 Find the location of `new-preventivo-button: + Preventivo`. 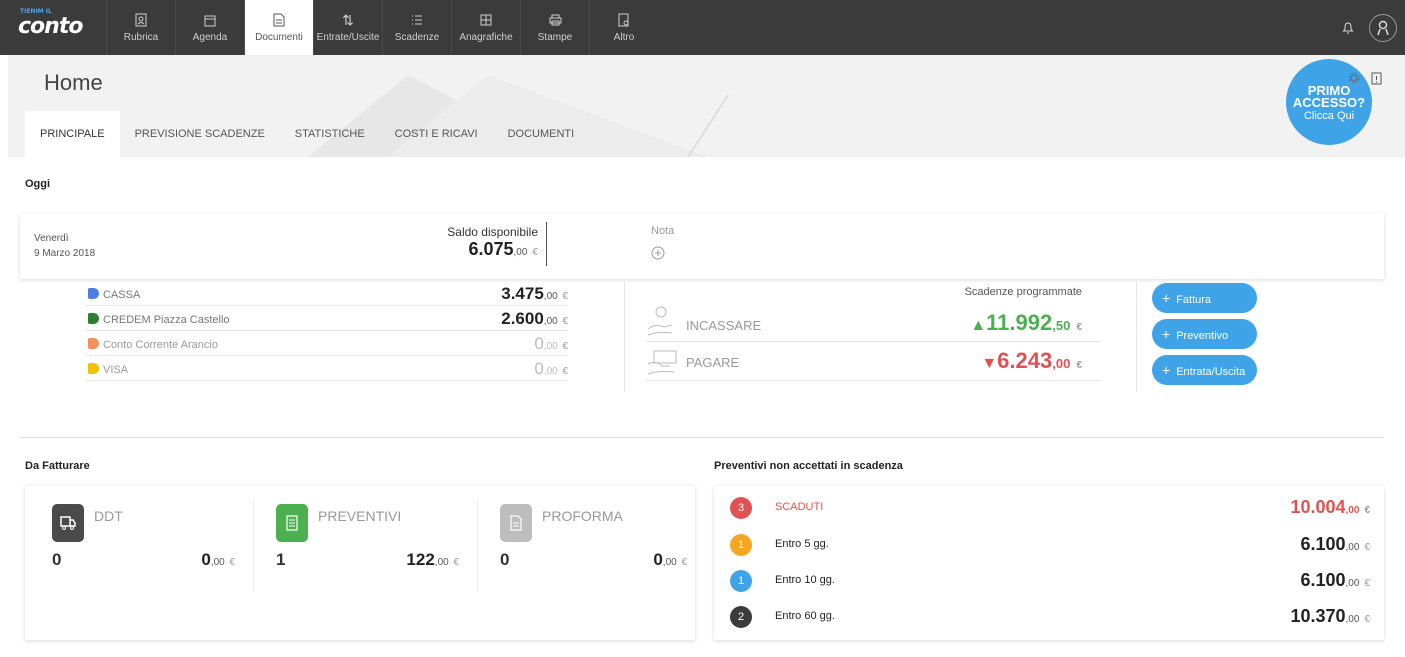

new-preventivo-button: + Preventivo is located at coordinates (1204, 334).